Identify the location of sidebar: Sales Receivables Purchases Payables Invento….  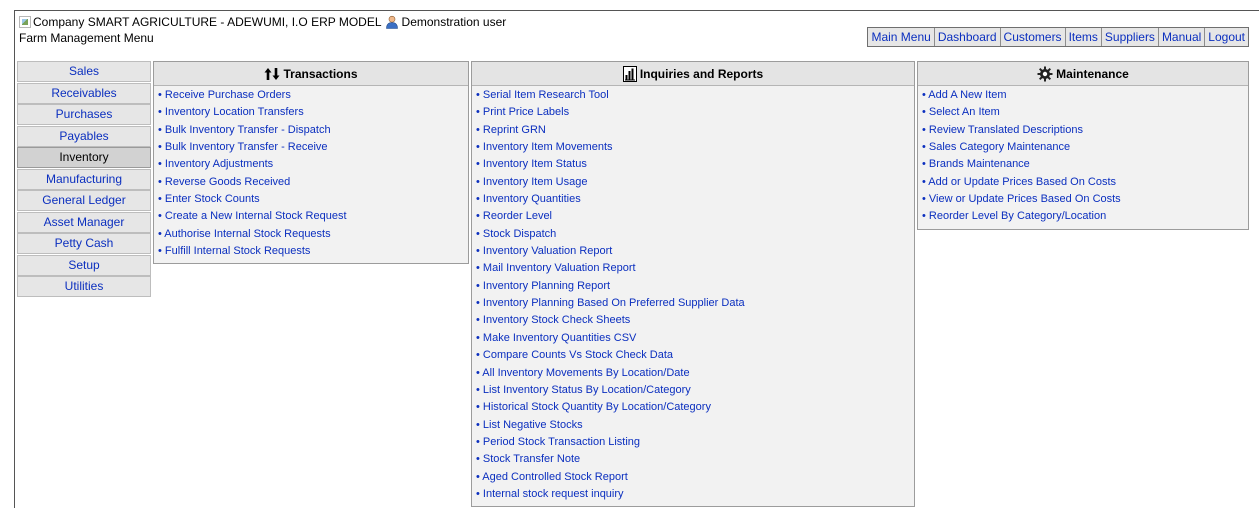
(84, 179).